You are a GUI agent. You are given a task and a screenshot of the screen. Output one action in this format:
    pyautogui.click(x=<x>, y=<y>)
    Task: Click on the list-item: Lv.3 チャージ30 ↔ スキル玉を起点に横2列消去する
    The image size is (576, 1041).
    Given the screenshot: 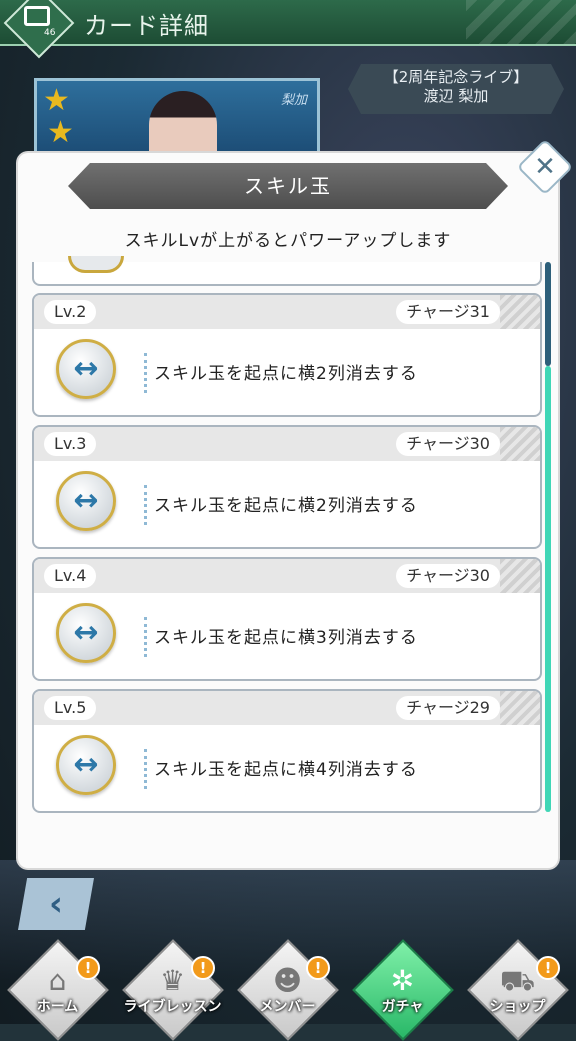 What is the action you would take?
    pyautogui.click(x=287, y=487)
    